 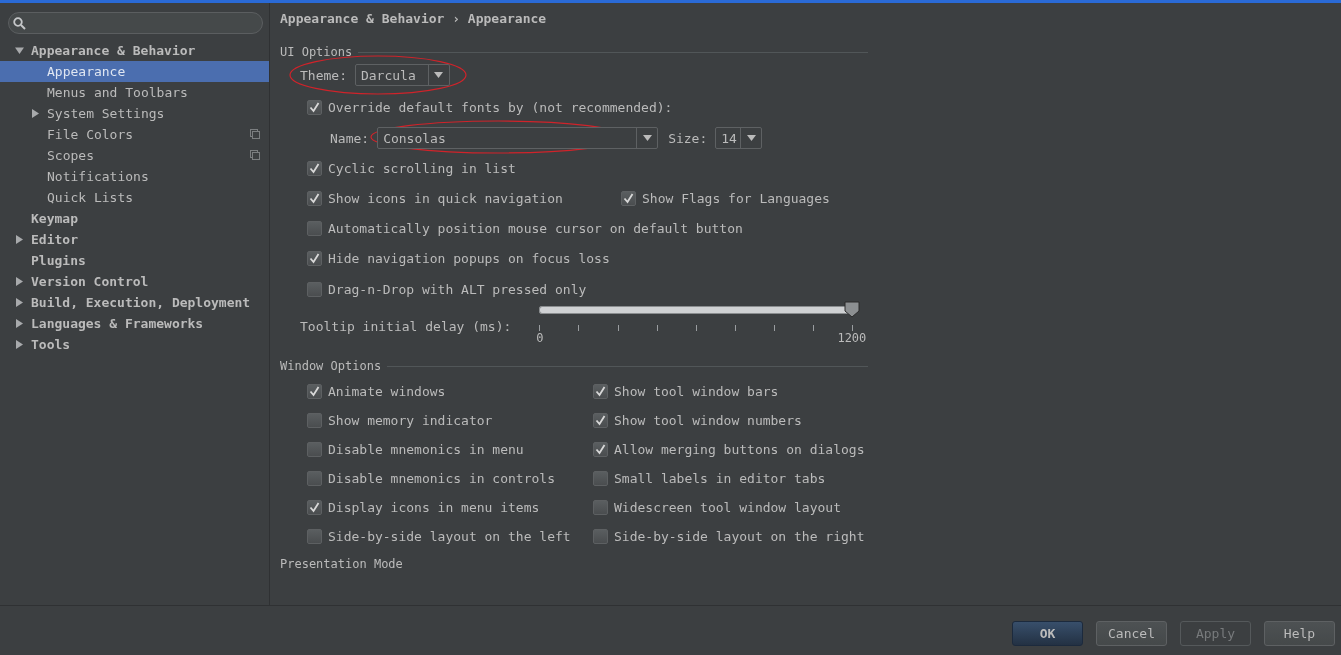 What do you see at coordinates (449, 536) in the screenshot?
I see `checkbox-label: Side-by-side layout on the left` at bounding box center [449, 536].